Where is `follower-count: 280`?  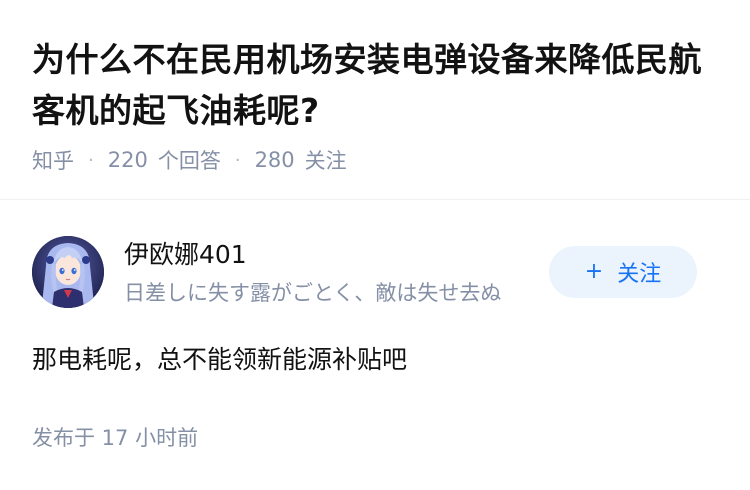 follower-count: 280 is located at coordinates (274, 160).